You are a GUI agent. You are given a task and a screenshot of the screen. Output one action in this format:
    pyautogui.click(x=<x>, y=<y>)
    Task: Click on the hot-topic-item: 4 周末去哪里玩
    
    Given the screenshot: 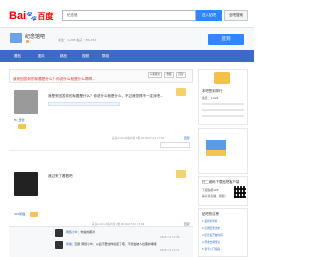 What is the action you would take?
    pyautogui.click(x=211, y=242)
    